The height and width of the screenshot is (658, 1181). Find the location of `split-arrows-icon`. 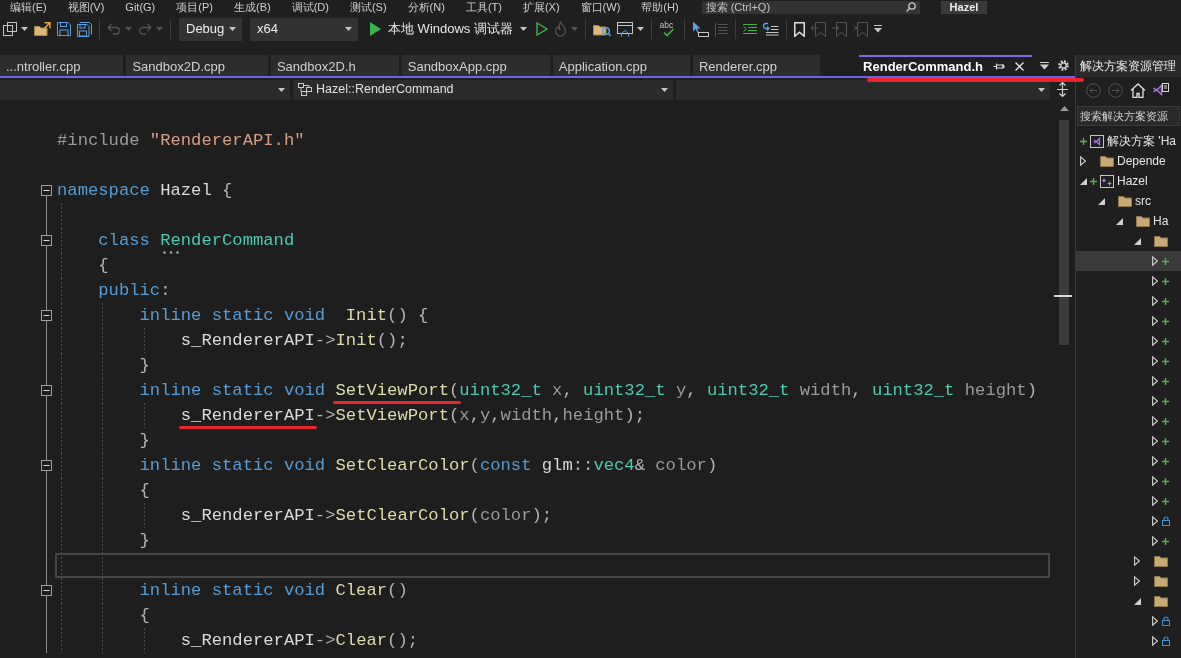

split-arrows-icon is located at coordinates (1062, 89).